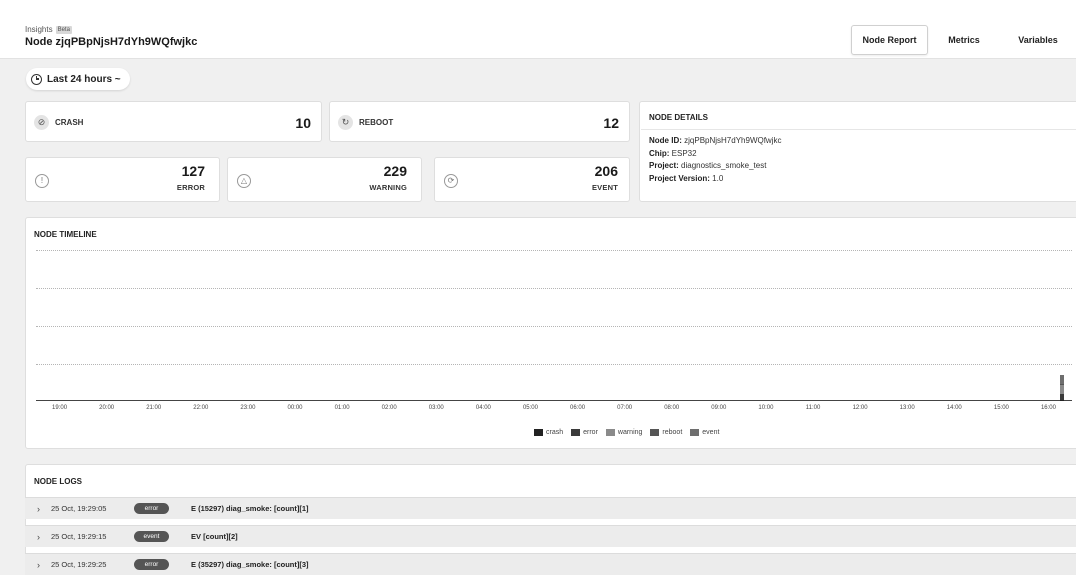  What do you see at coordinates (813, 408) in the screenshot?
I see `x-tick-label: 11:00` at bounding box center [813, 408].